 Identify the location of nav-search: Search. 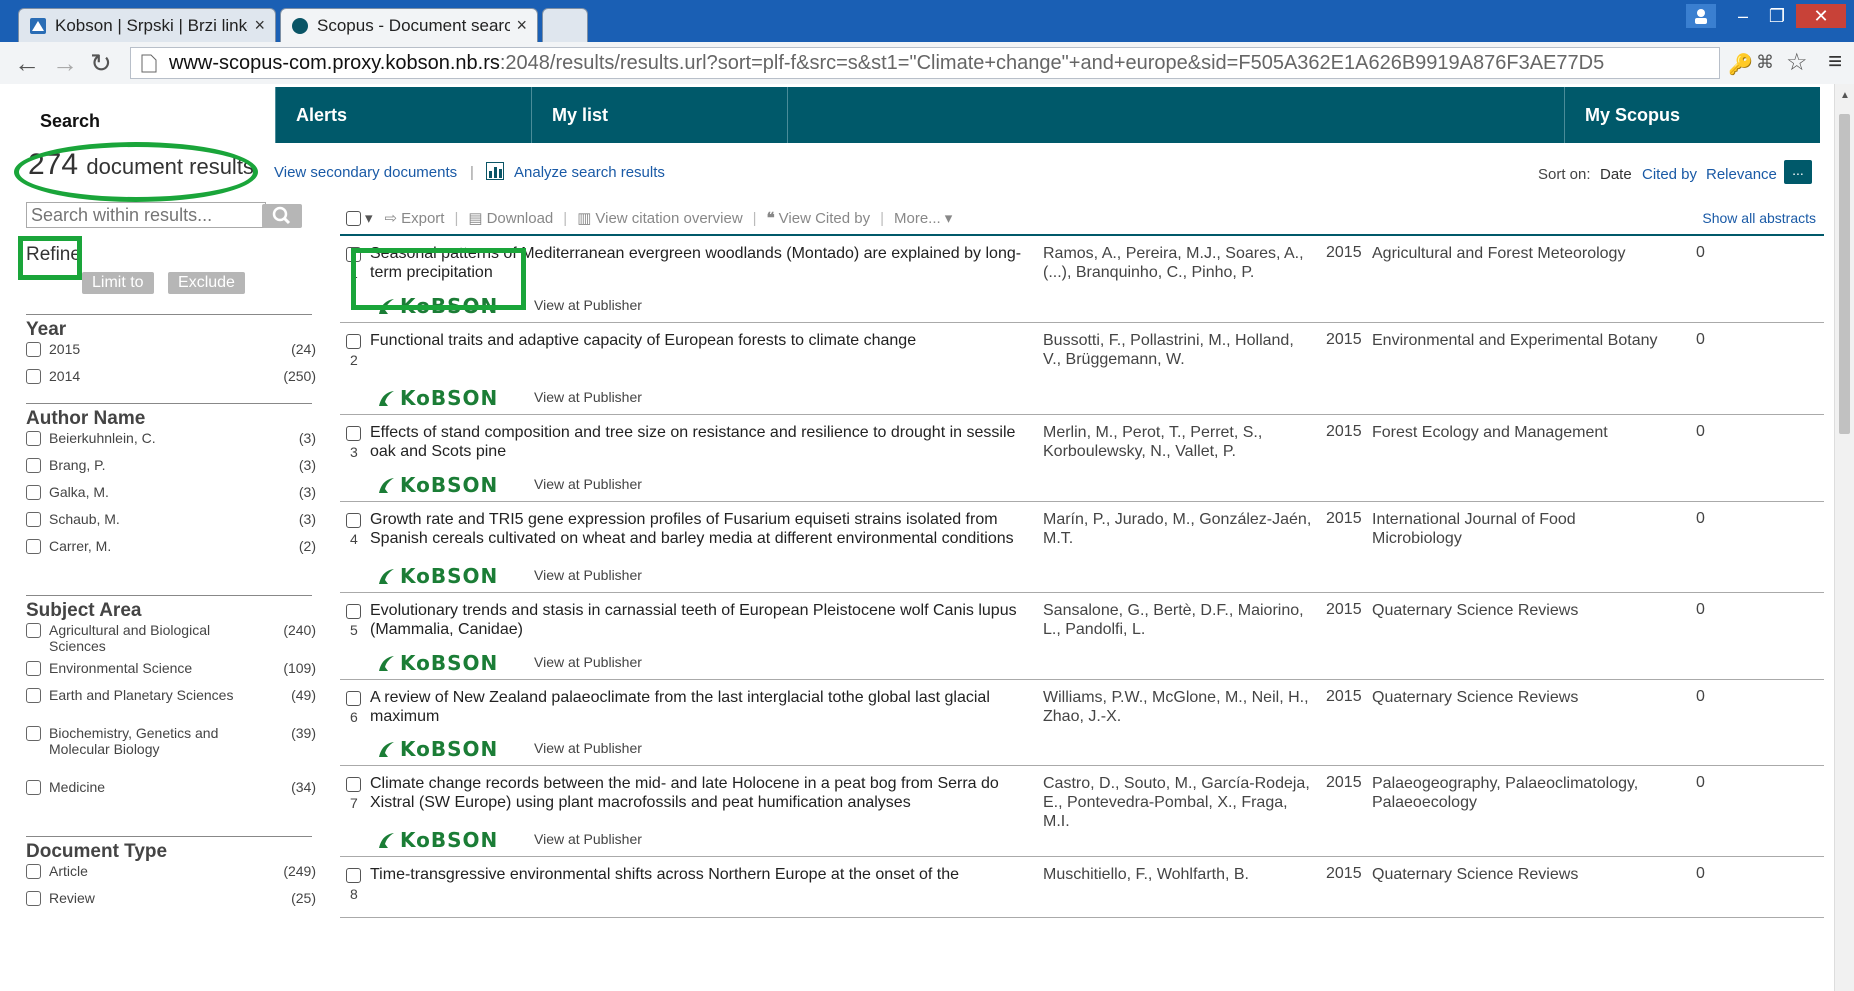
(148, 115).